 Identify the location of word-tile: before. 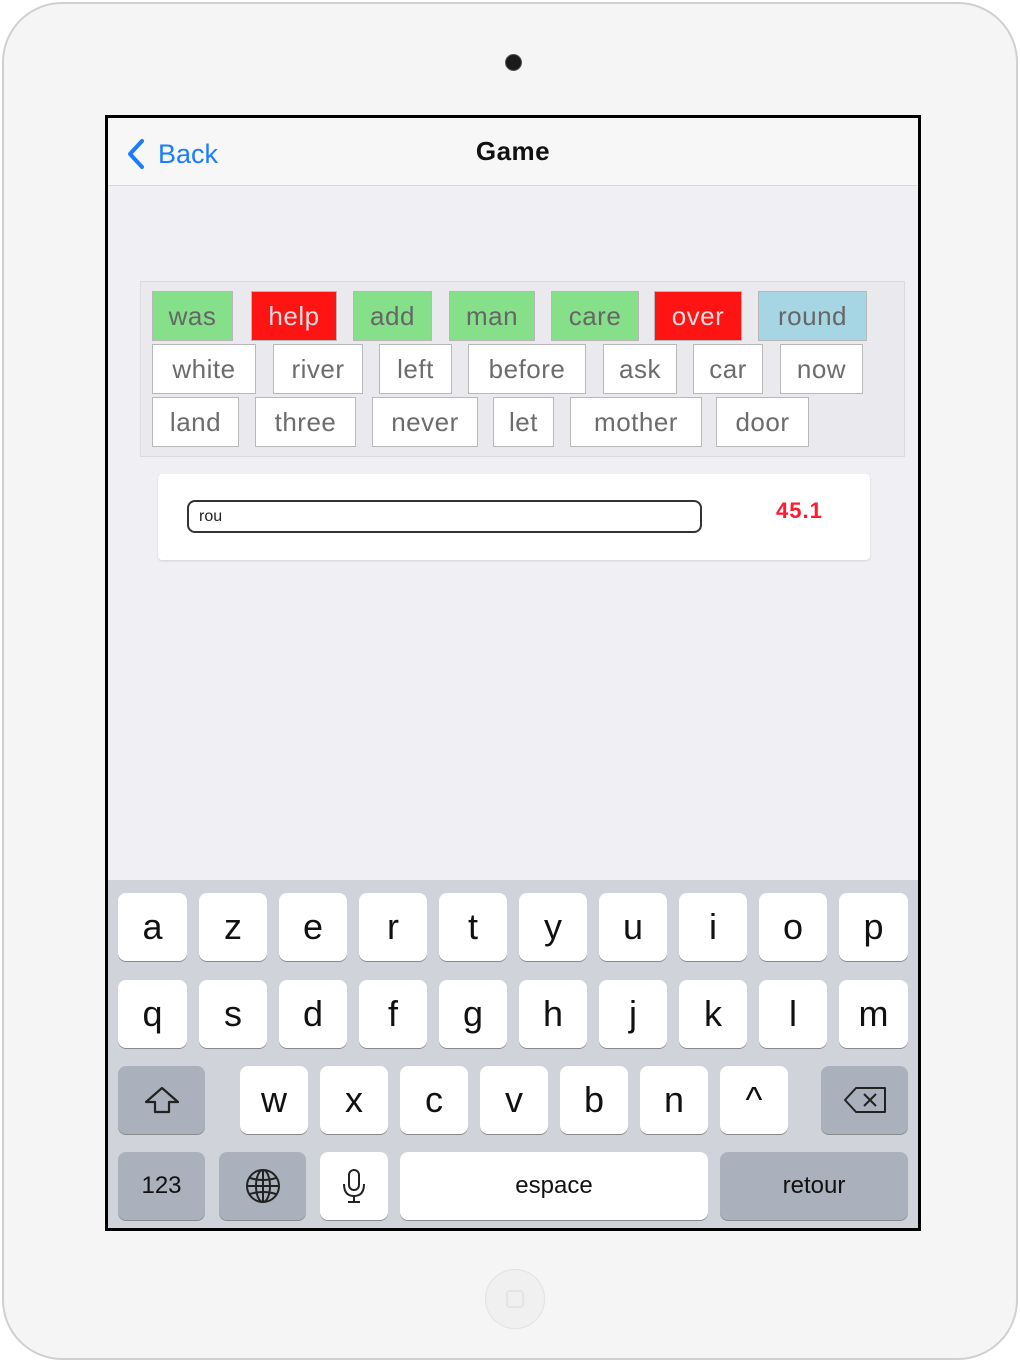
(527, 369).